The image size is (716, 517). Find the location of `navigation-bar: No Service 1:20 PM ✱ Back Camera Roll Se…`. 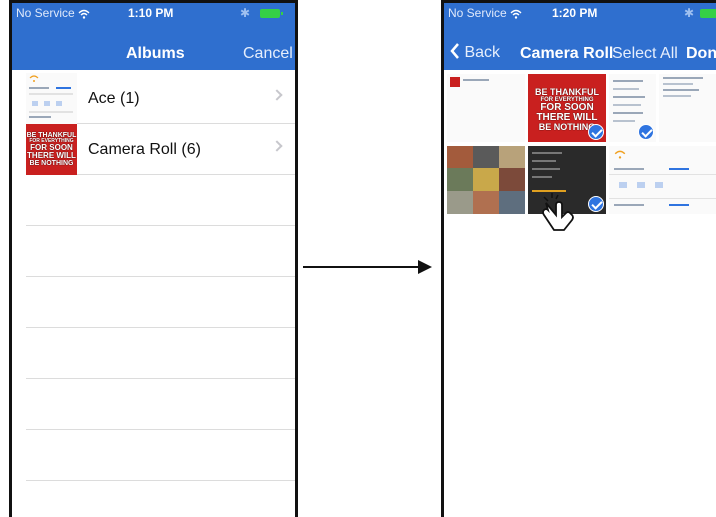

navigation-bar: No Service 1:20 PM ✱ Back Camera Roll Se… is located at coordinates (580, 36).